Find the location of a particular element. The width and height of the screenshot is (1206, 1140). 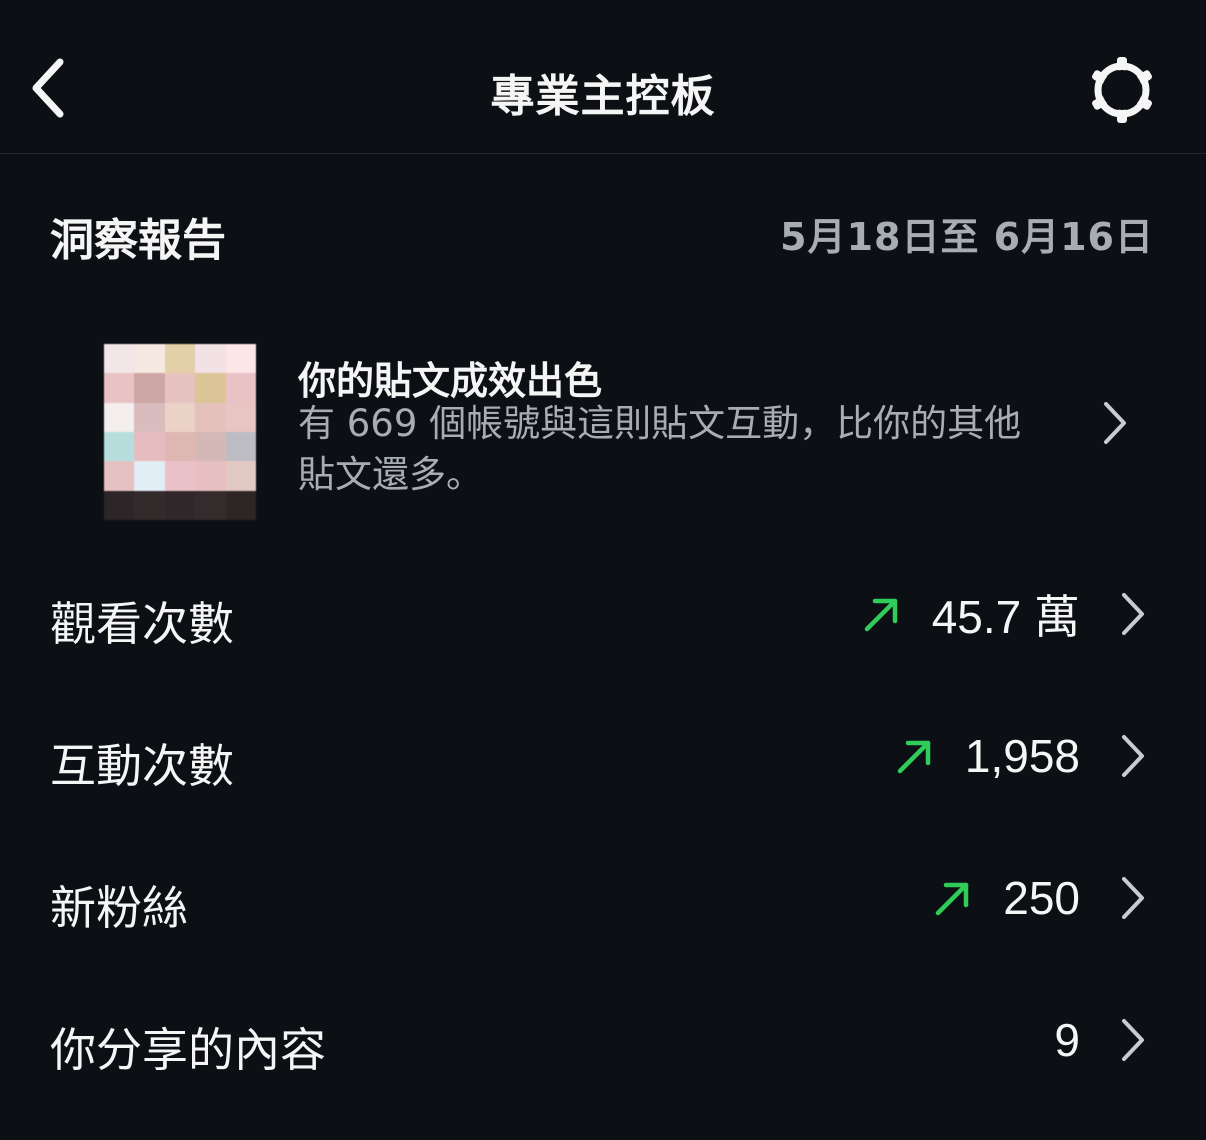

page-title: 專業主控板 is located at coordinates (603, 96).